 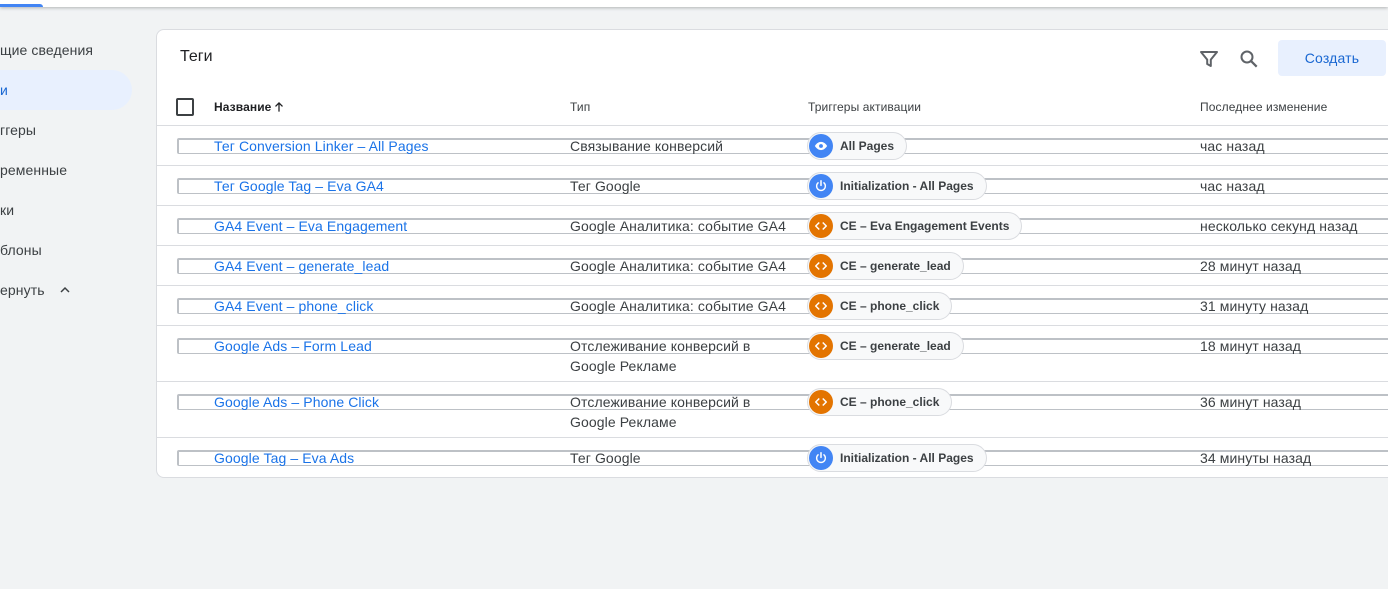 I want to click on column-header-modified: Последнее изменение, so click(x=1263, y=107).